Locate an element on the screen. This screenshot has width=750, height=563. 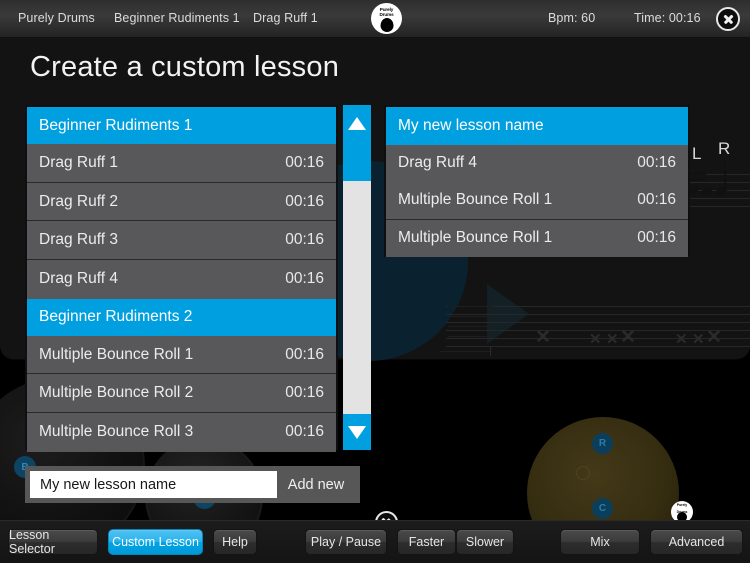
list-item: Drag Ruff 2 00:16 is located at coordinates (181, 202).